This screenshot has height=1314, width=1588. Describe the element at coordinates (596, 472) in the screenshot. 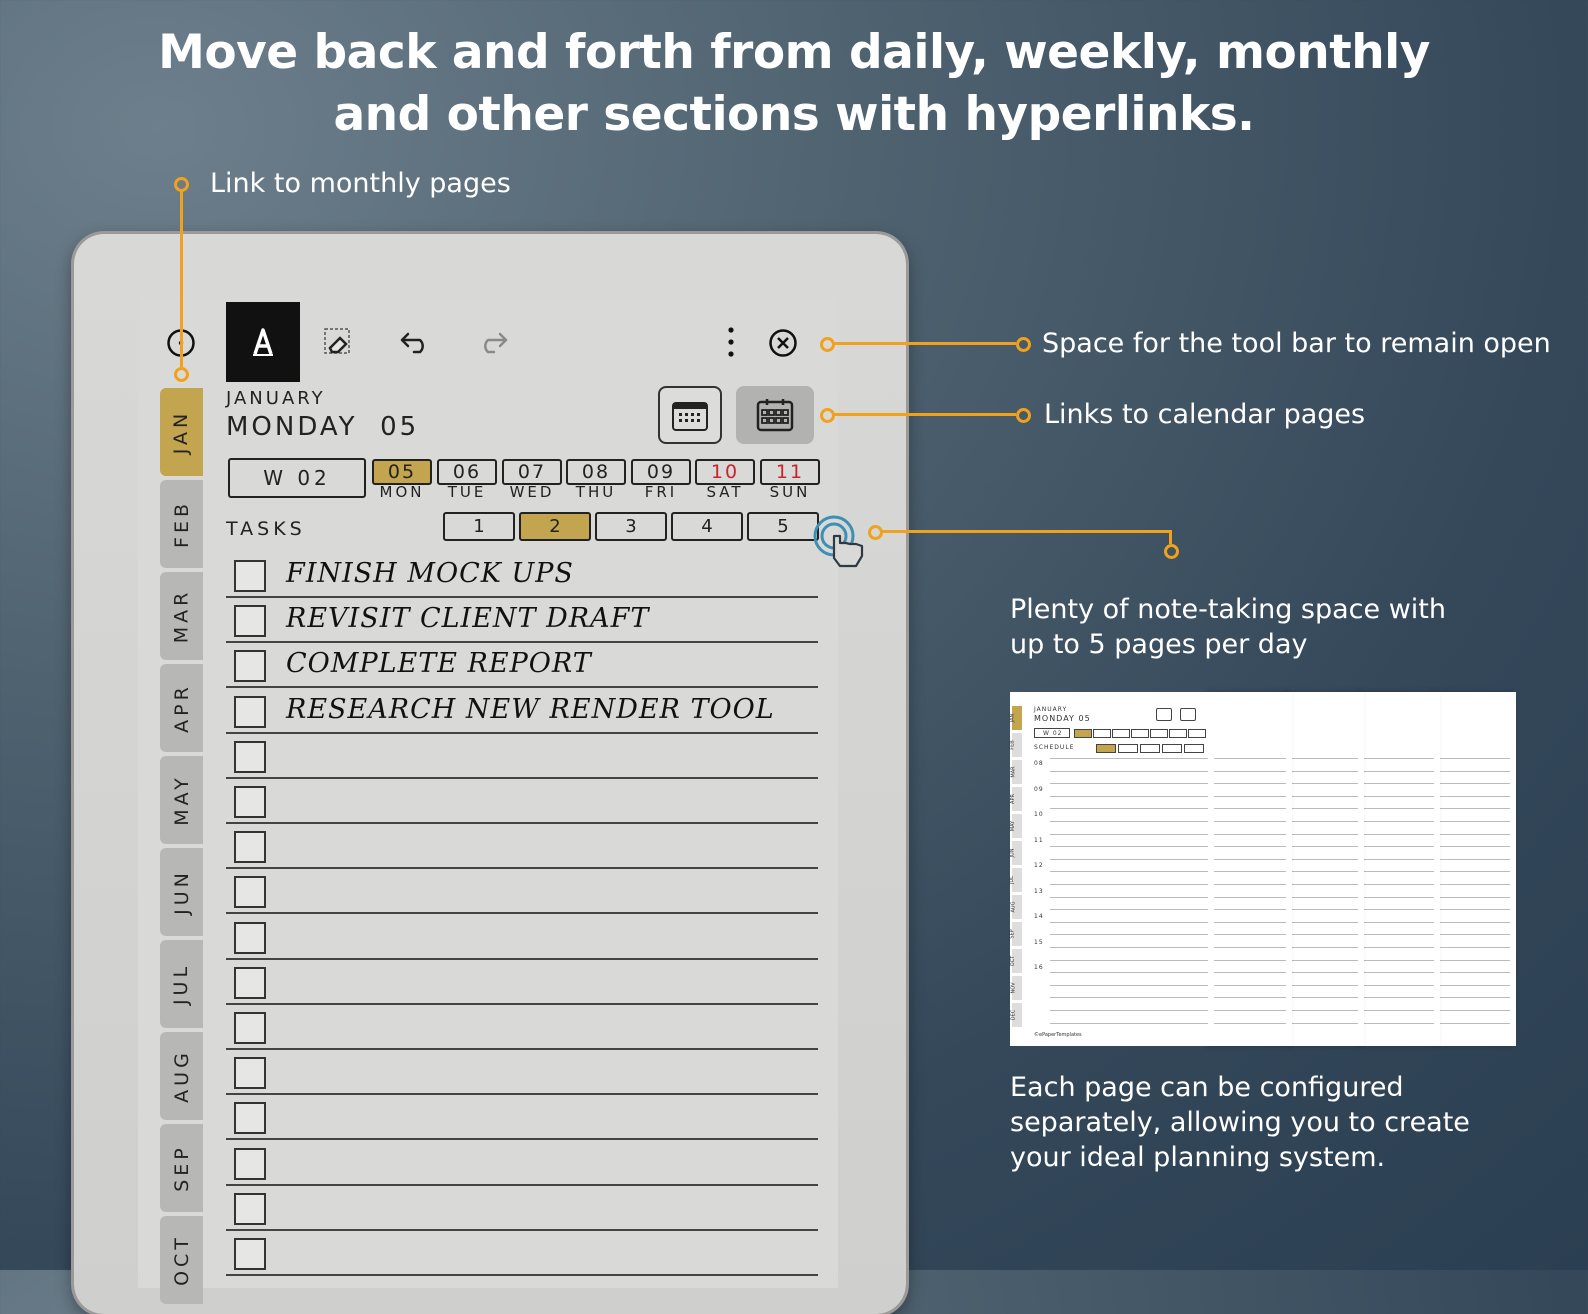

I see `day-box-08: 08` at that location.